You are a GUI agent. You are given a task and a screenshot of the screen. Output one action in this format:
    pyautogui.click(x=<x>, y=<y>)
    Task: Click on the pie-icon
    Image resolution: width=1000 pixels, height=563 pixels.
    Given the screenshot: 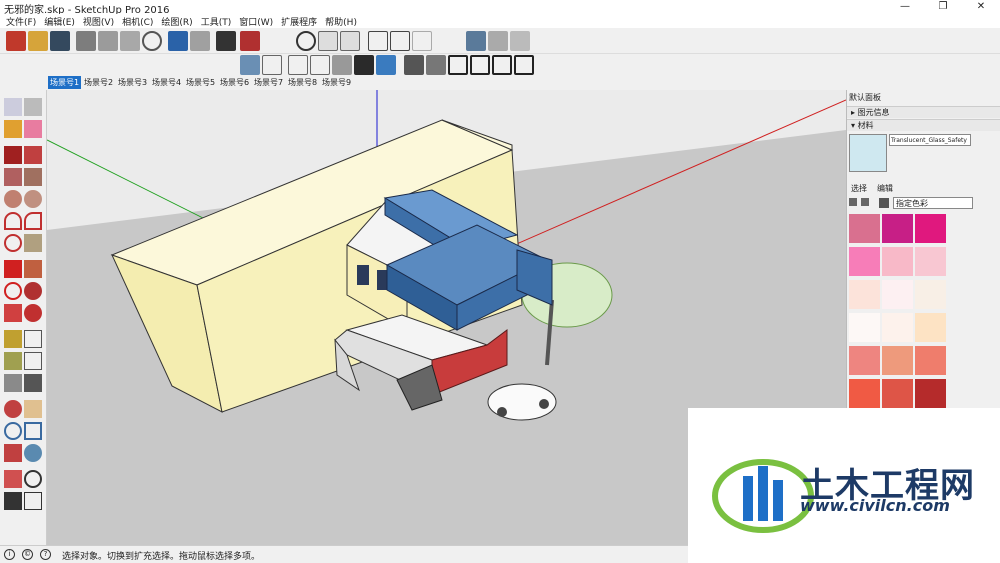 What is the action you would take?
    pyautogui.click(x=33, y=243)
    